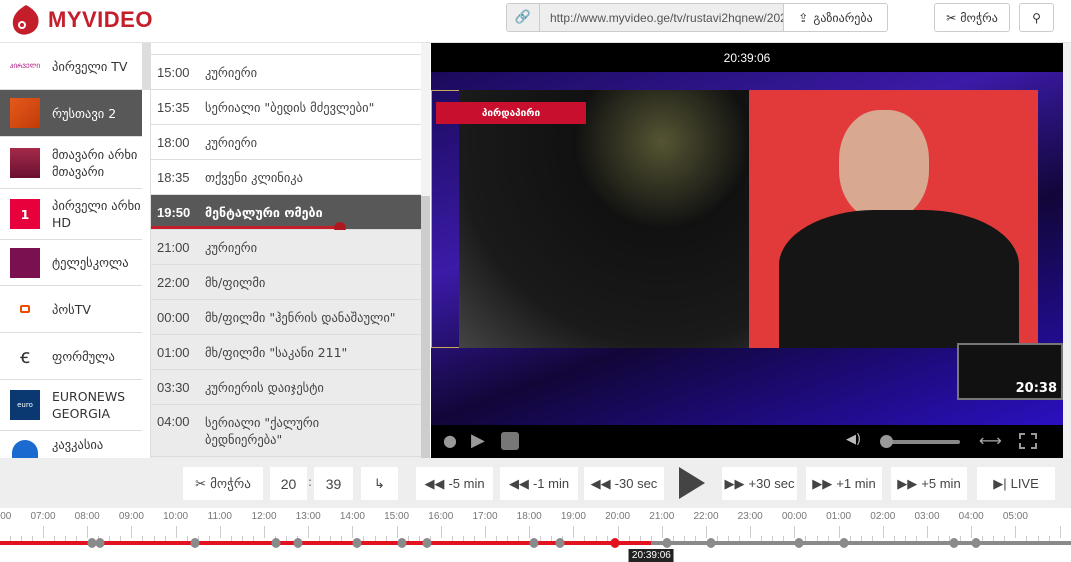 The image size is (1071, 562). I want to click on channel-item: ꞓ ფორმულა, so click(71, 356).